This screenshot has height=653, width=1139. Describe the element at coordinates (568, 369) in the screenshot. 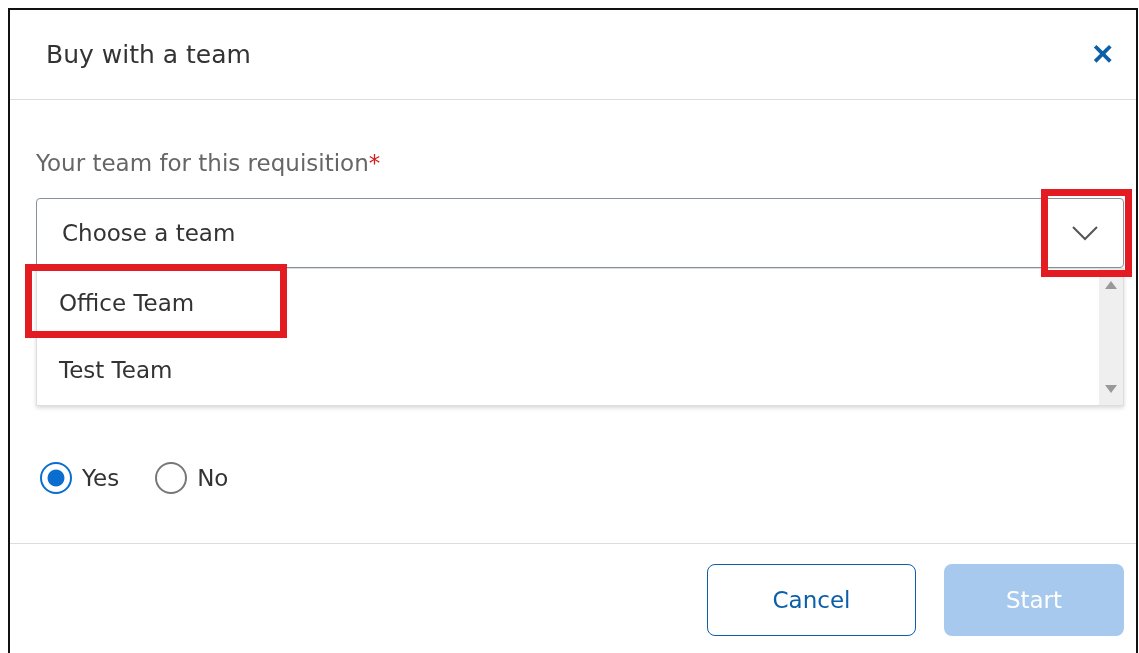

I see `dropdown-option: Test Team` at that location.